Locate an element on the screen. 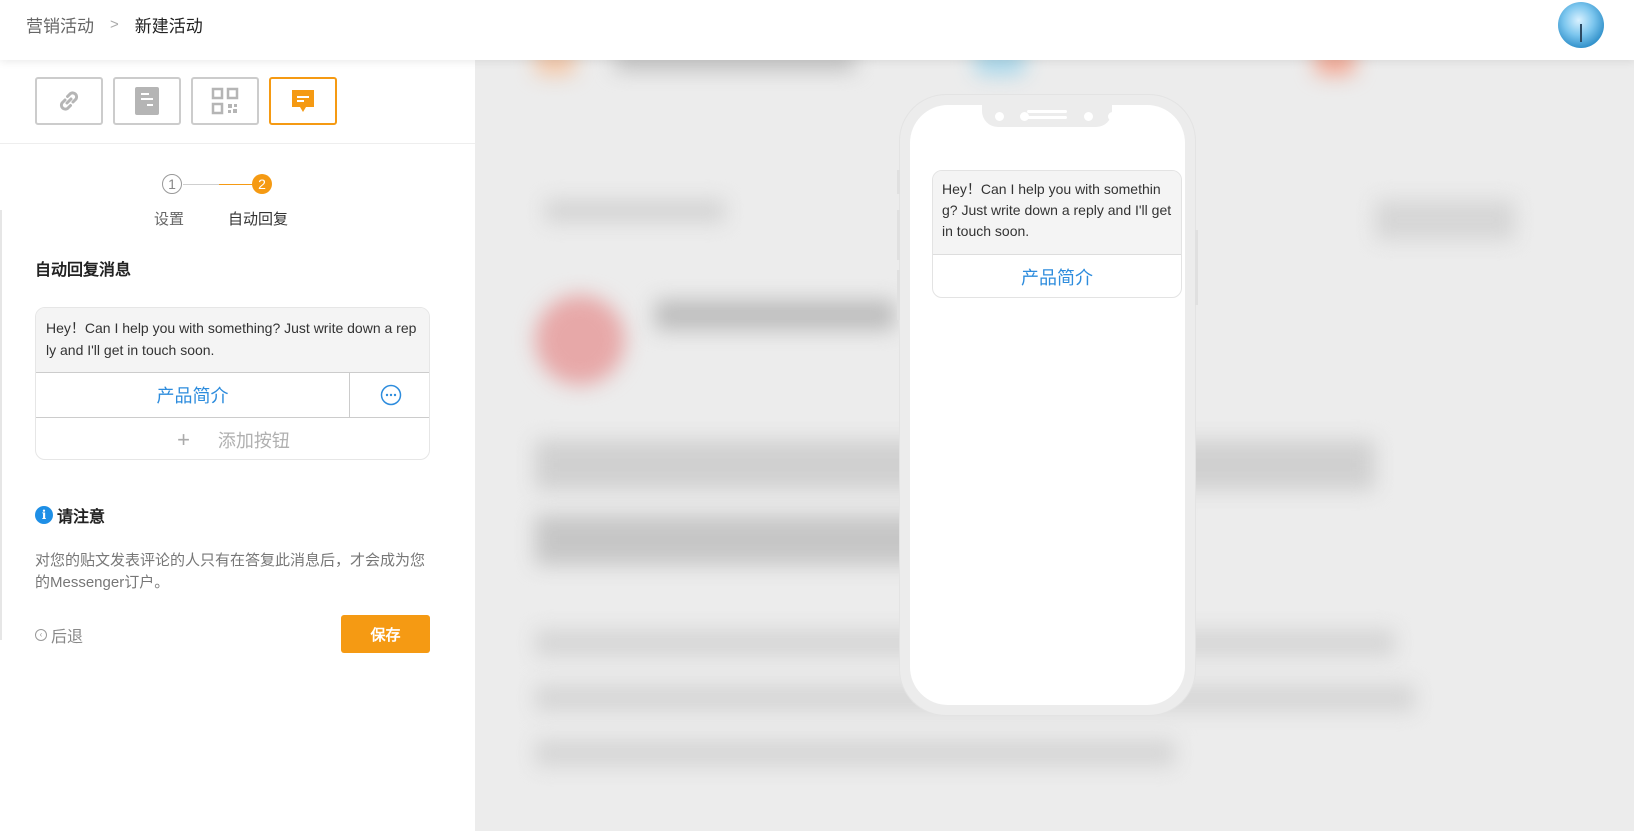 This screenshot has height=831, width=1634. type-document-button is located at coordinates (147, 101).